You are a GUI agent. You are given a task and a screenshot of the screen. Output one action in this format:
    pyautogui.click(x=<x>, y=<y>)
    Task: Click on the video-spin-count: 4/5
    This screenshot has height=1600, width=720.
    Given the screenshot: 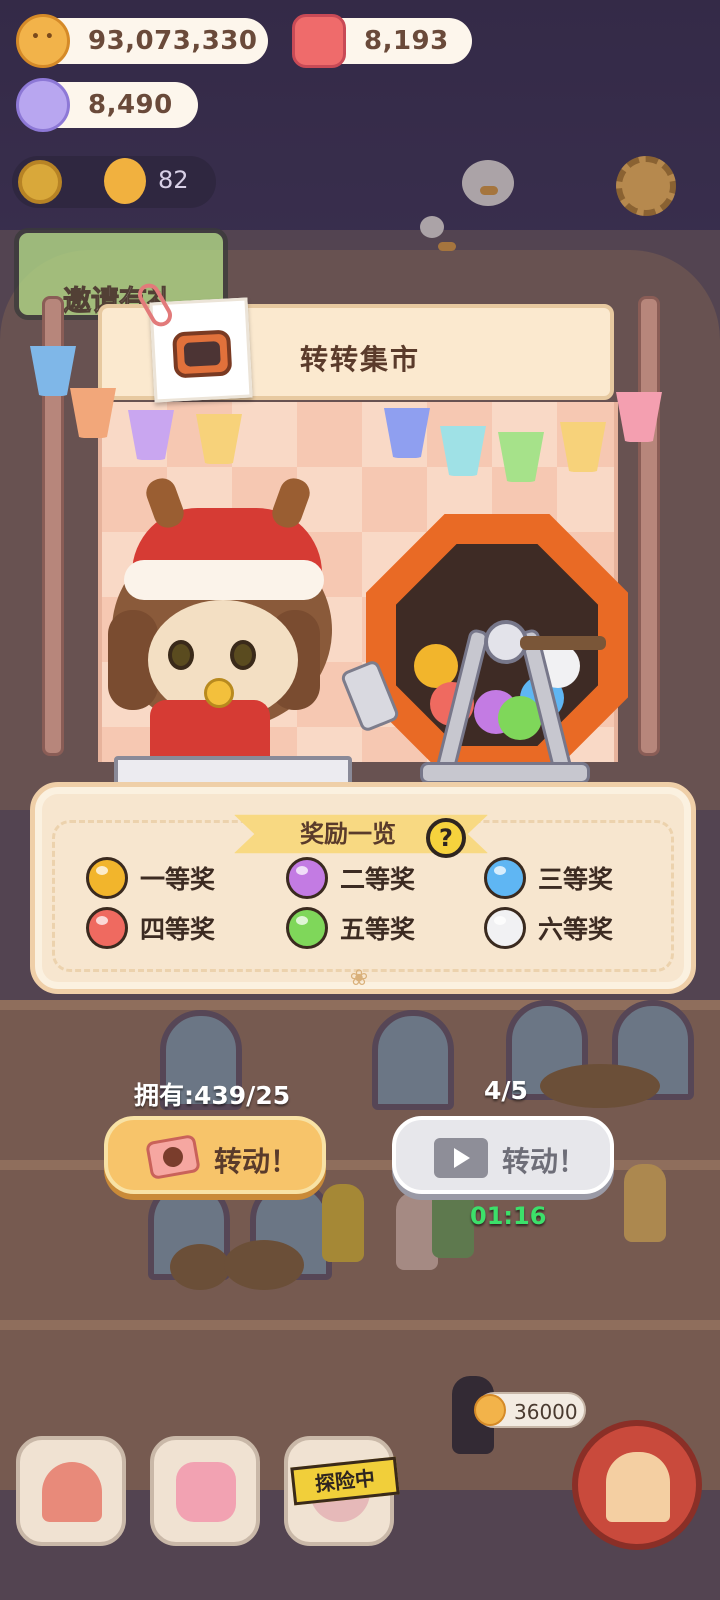 What is the action you would take?
    pyautogui.click(x=506, y=1090)
    